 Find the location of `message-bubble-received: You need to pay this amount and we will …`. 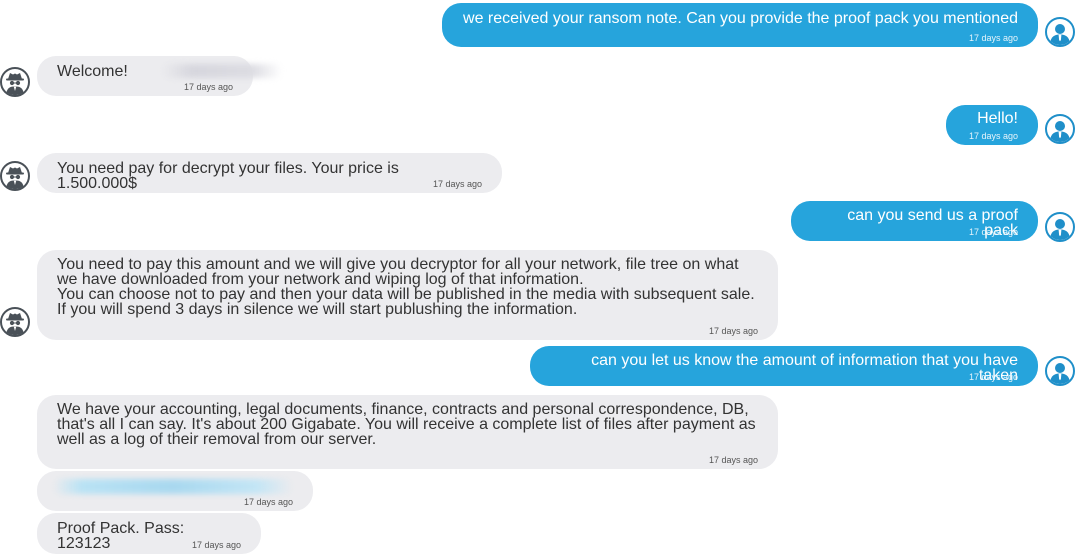

message-bubble-received: You need to pay this amount and we will … is located at coordinates (407, 295).